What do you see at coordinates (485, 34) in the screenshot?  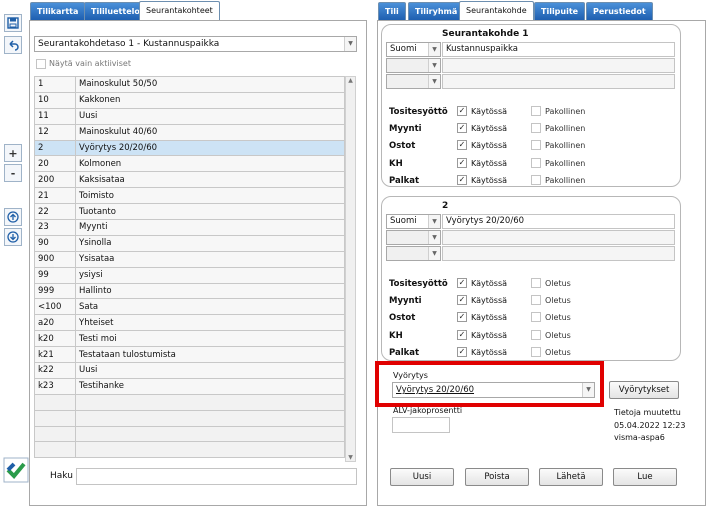 I see `group1-title: Seurantakohde 1` at bounding box center [485, 34].